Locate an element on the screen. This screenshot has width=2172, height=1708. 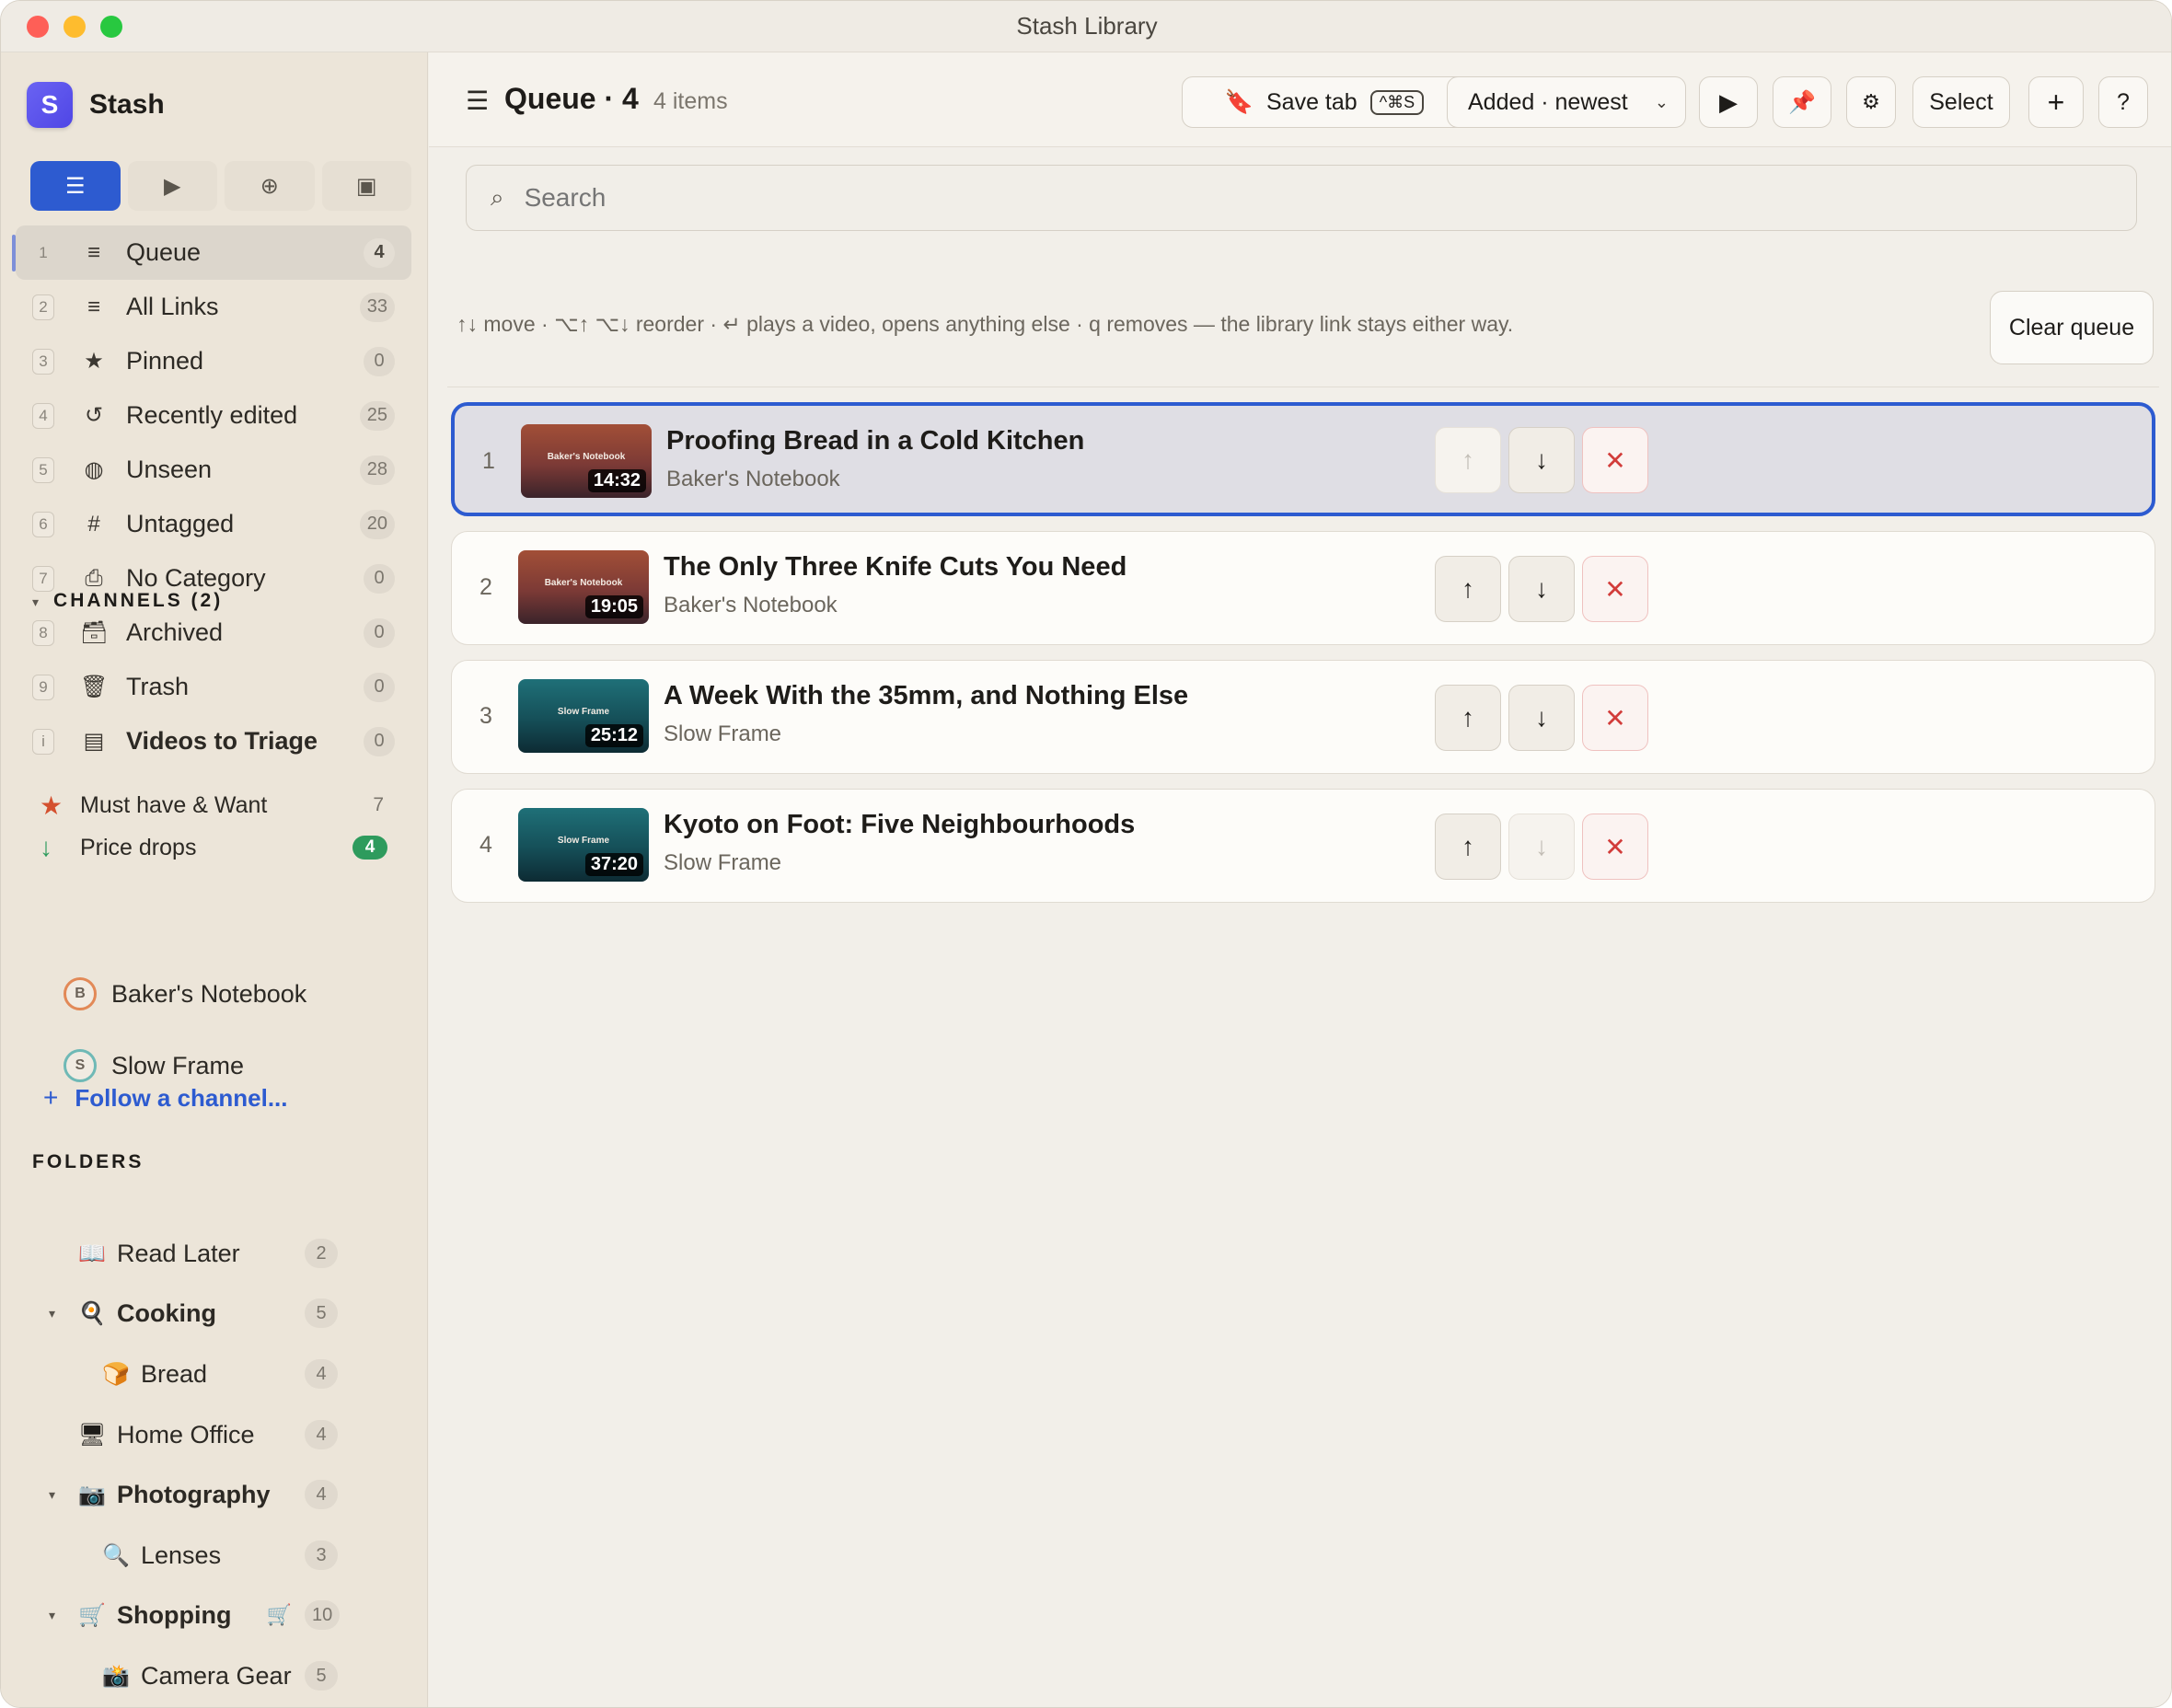
folder-item-photography: ▾ 📷 Photography 4 is located at coordinates (185, 1495).